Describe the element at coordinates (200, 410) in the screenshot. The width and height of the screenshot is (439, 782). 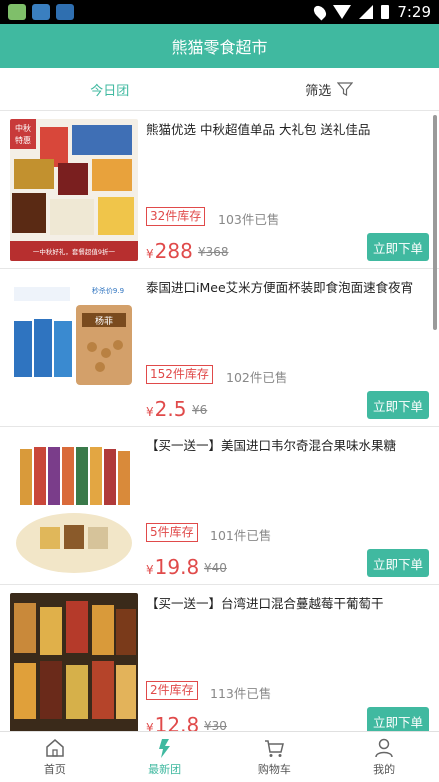
I see `original-price: ¥6` at that location.